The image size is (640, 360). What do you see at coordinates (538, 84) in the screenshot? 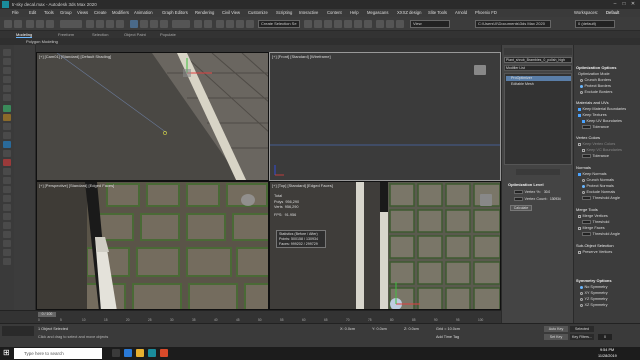
I see `stack-item-editable-mesh: Editable Mesh` at bounding box center [538, 84].